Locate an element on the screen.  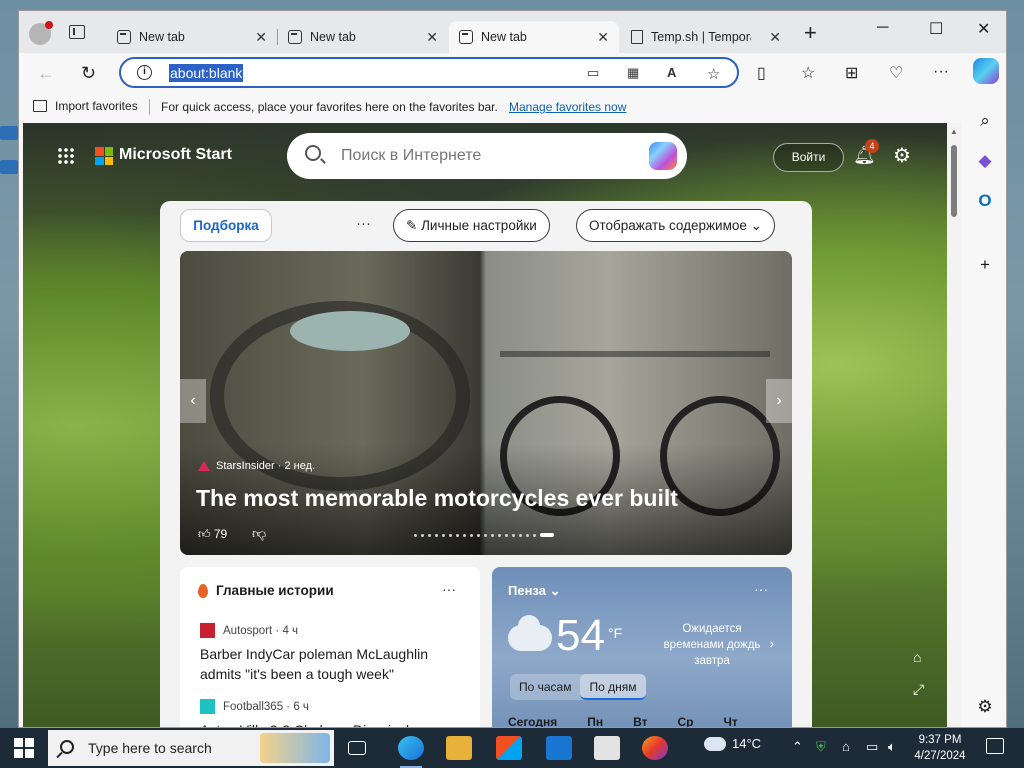
weather-city: Пенза ⌄ is located at coordinates (534, 591).